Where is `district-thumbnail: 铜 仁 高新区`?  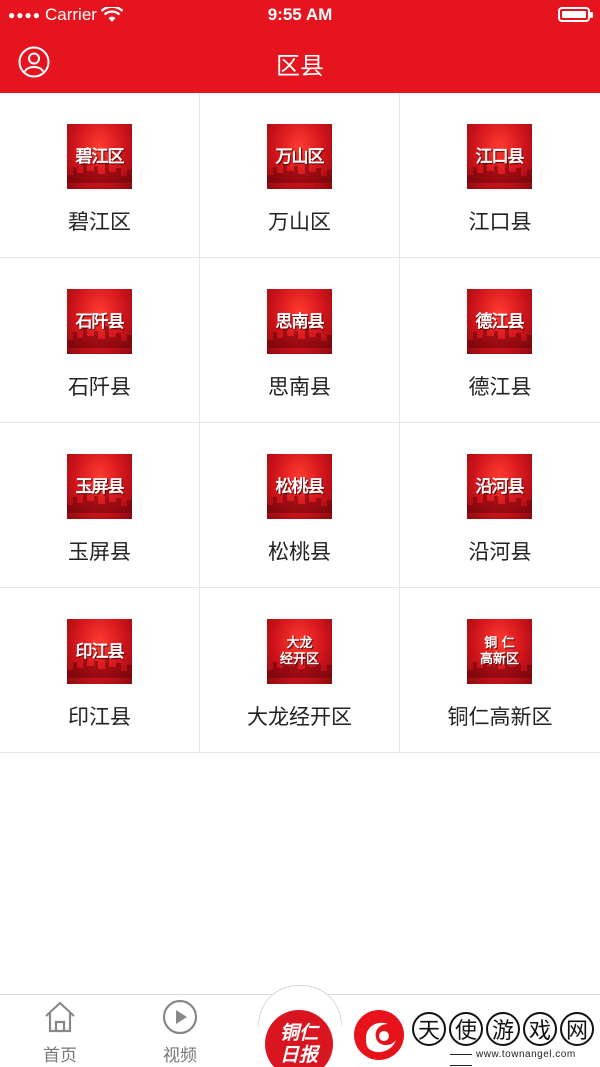
district-thumbnail: 铜 仁 高新区 is located at coordinates (499, 651).